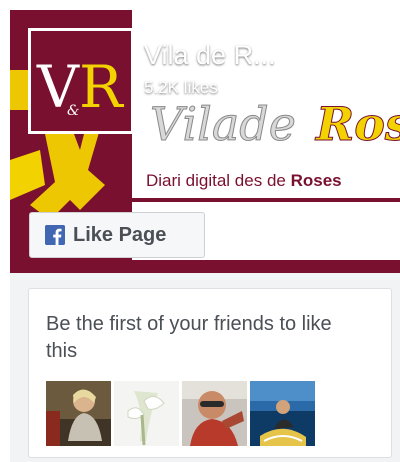 This screenshot has height=462, width=400. What do you see at coordinates (180, 413) in the screenshot?
I see `friend-faces` at bounding box center [180, 413].